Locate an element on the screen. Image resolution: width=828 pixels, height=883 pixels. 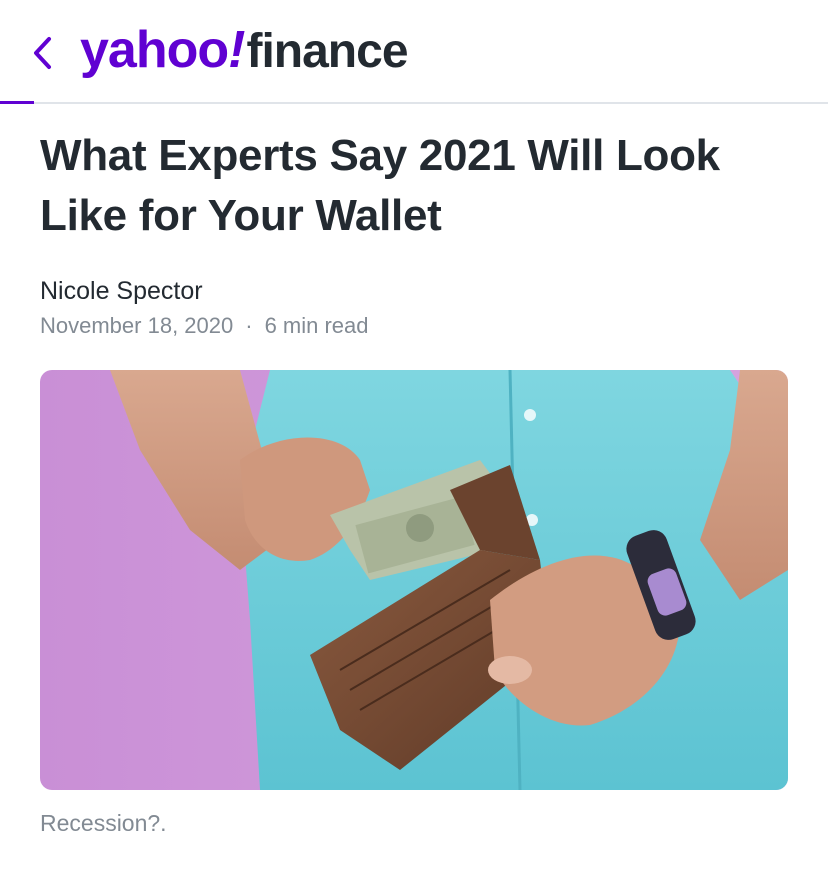
article-read-time: 6 min read is located at coordinates (316, 325).